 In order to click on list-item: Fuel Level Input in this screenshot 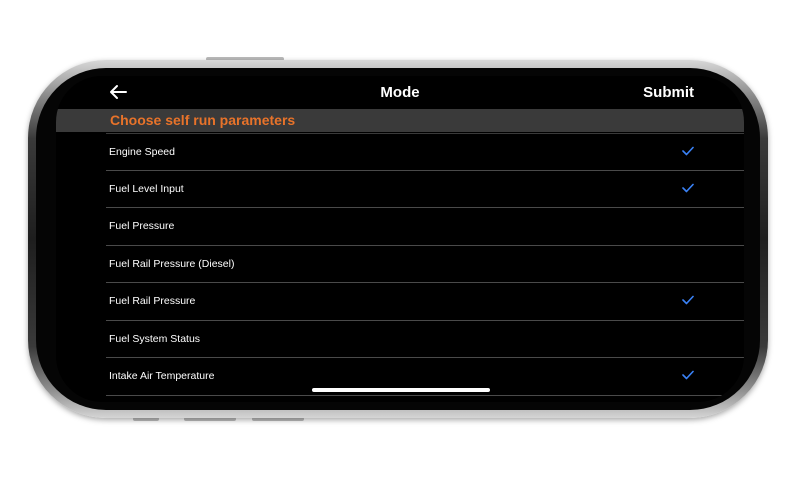, I will do `click(425, 189)`.